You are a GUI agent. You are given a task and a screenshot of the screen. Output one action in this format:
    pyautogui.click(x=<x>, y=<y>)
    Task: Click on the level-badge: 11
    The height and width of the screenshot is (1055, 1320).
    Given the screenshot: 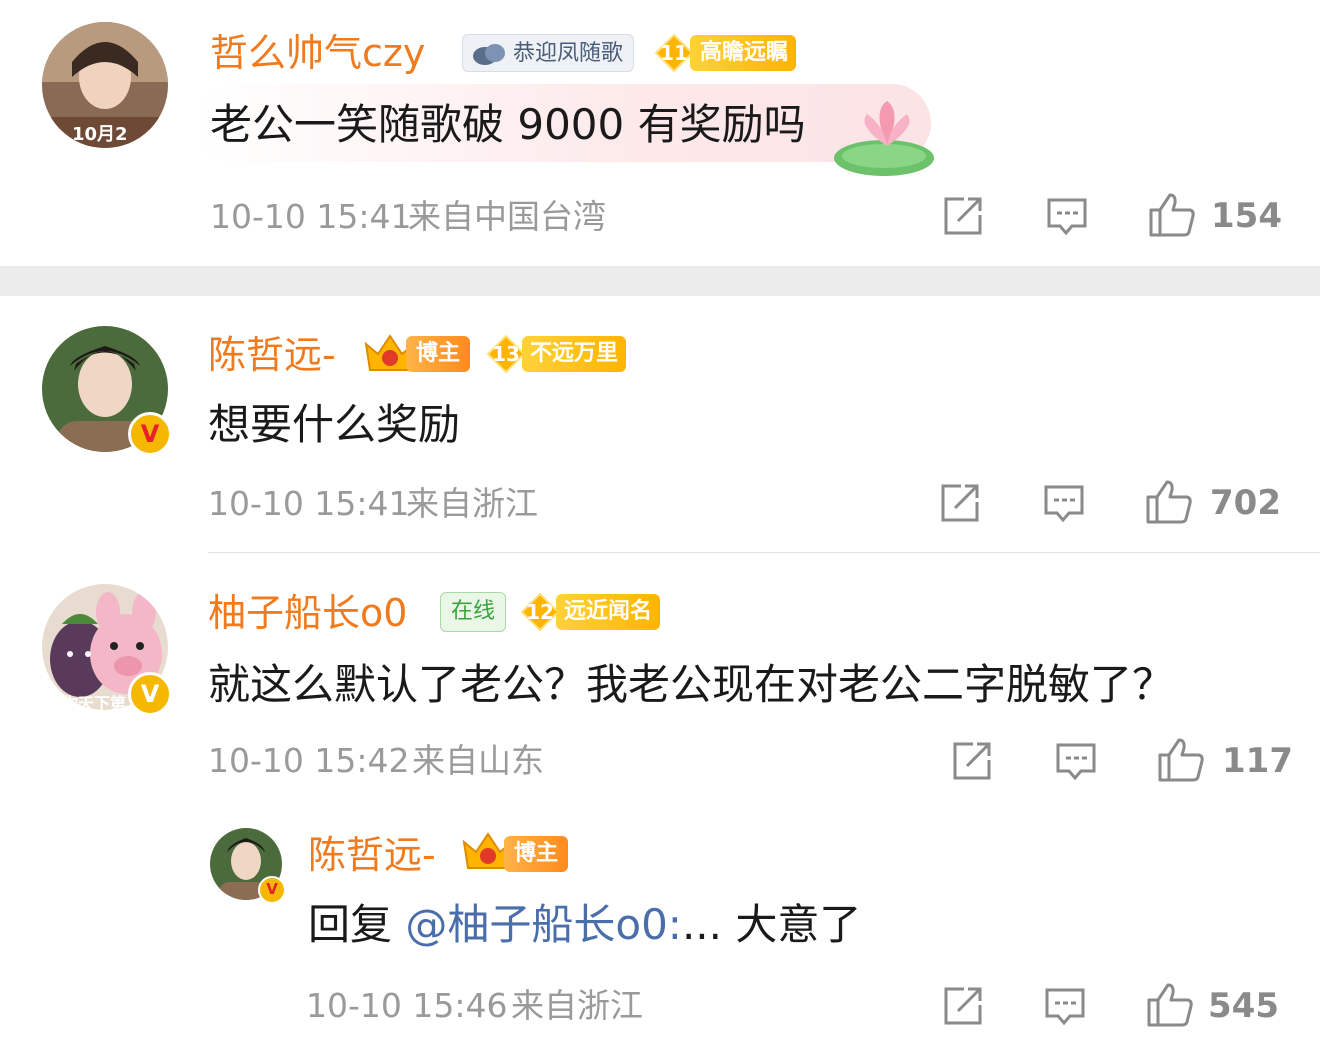 What is the action you would take?
    pyautogui.click(x=674, y=53)
    